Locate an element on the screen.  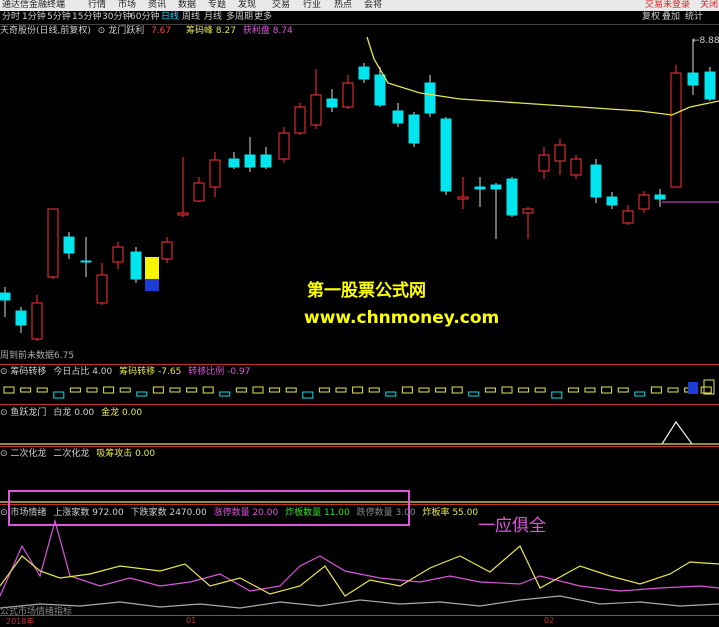
chip-transfer-chart is located at coordinates (359, 390).